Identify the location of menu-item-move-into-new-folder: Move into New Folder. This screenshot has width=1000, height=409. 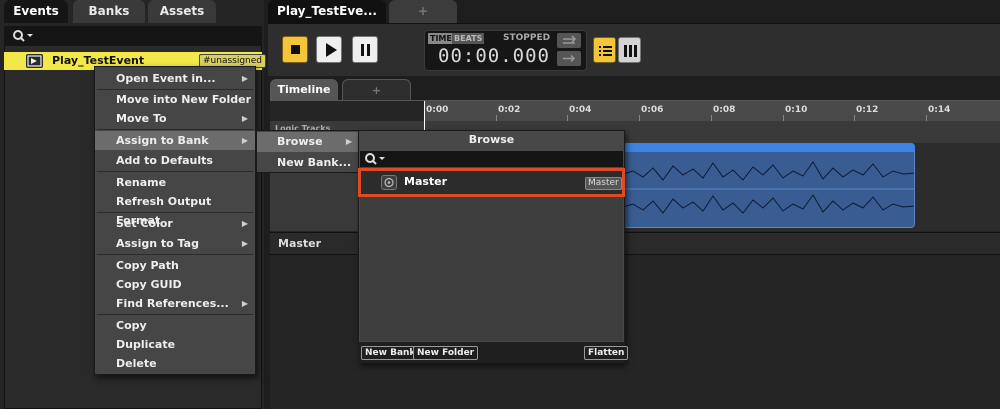
(175, 99).